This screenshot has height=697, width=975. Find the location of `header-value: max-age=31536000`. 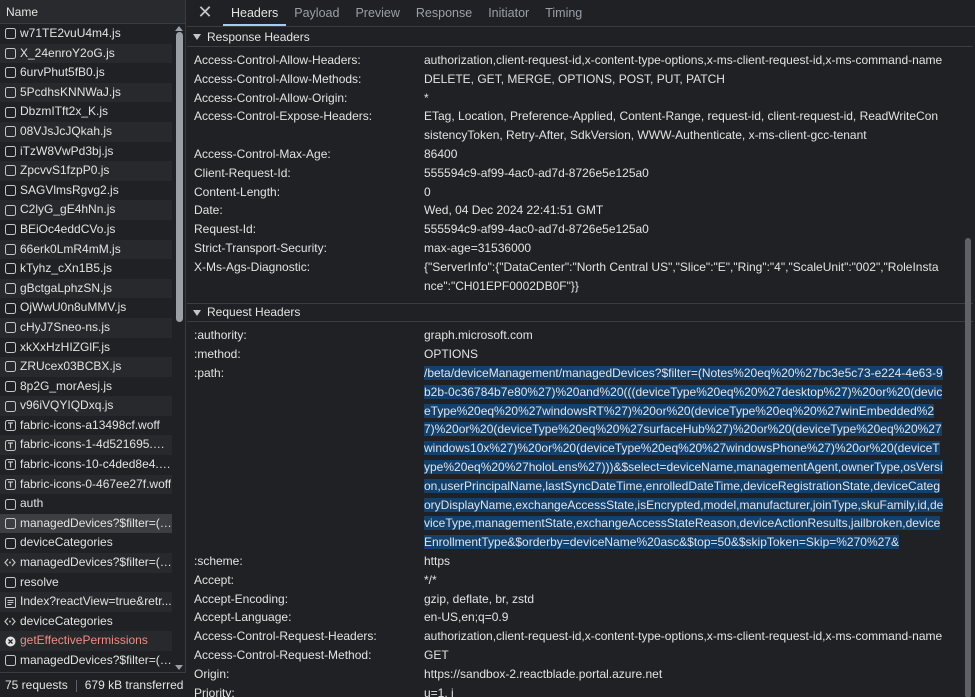

header-value: max-age=31536000 is located at coordinates (684, 248).